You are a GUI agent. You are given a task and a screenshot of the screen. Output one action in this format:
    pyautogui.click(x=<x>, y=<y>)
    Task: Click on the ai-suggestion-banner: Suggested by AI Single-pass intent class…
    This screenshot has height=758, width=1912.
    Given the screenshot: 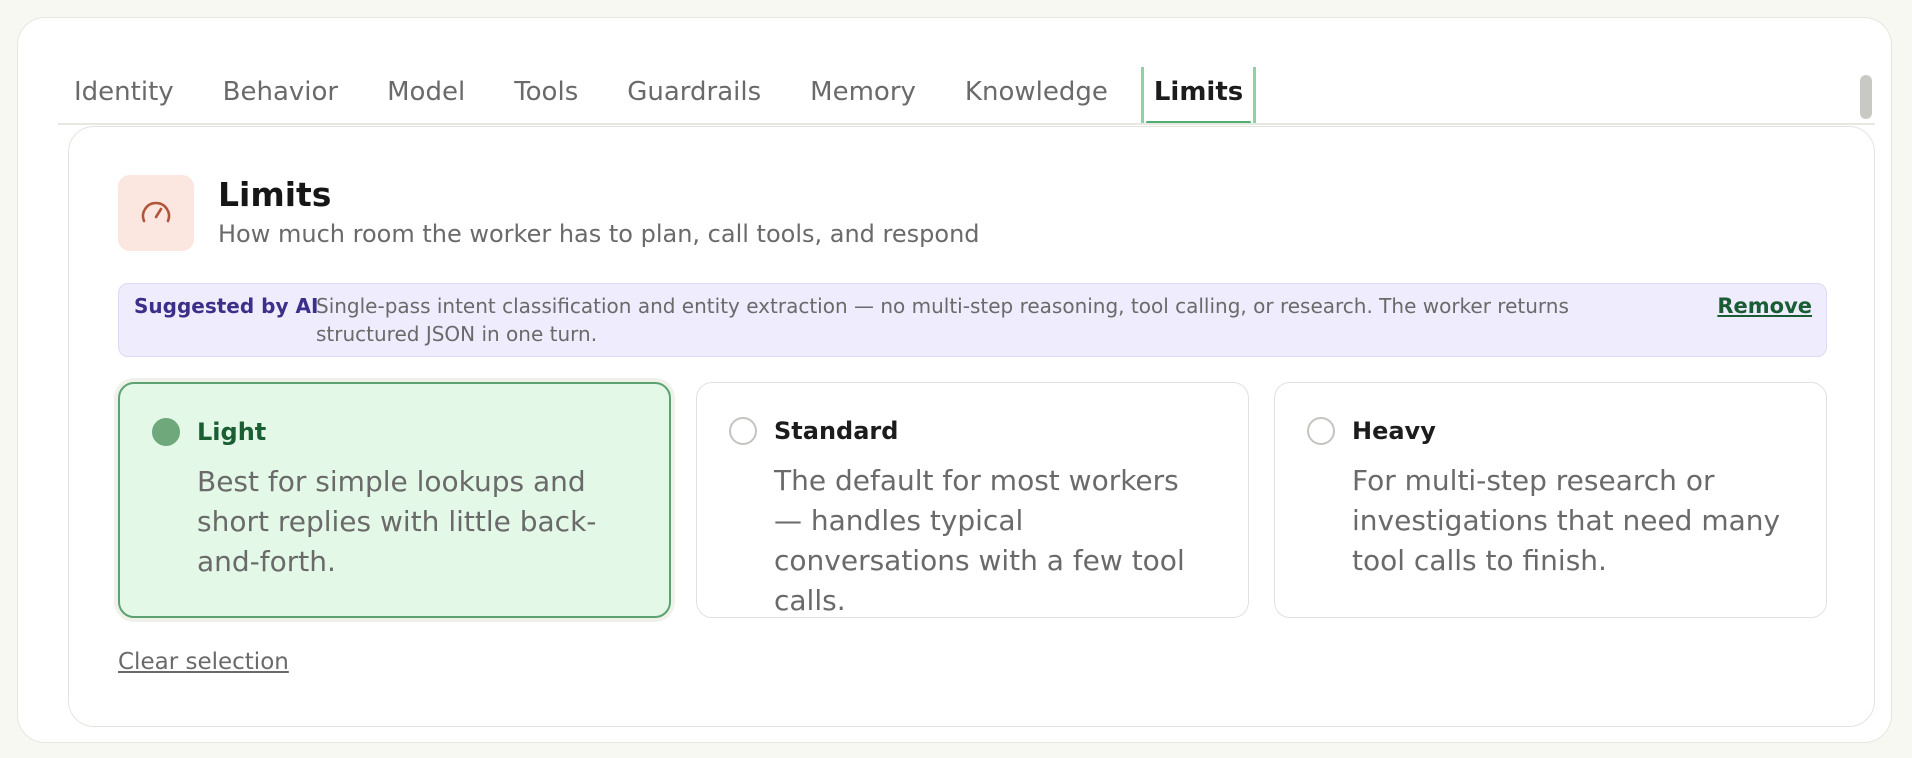 What is the action you would take?
    pyautogui.click(x=972, y=320)
    